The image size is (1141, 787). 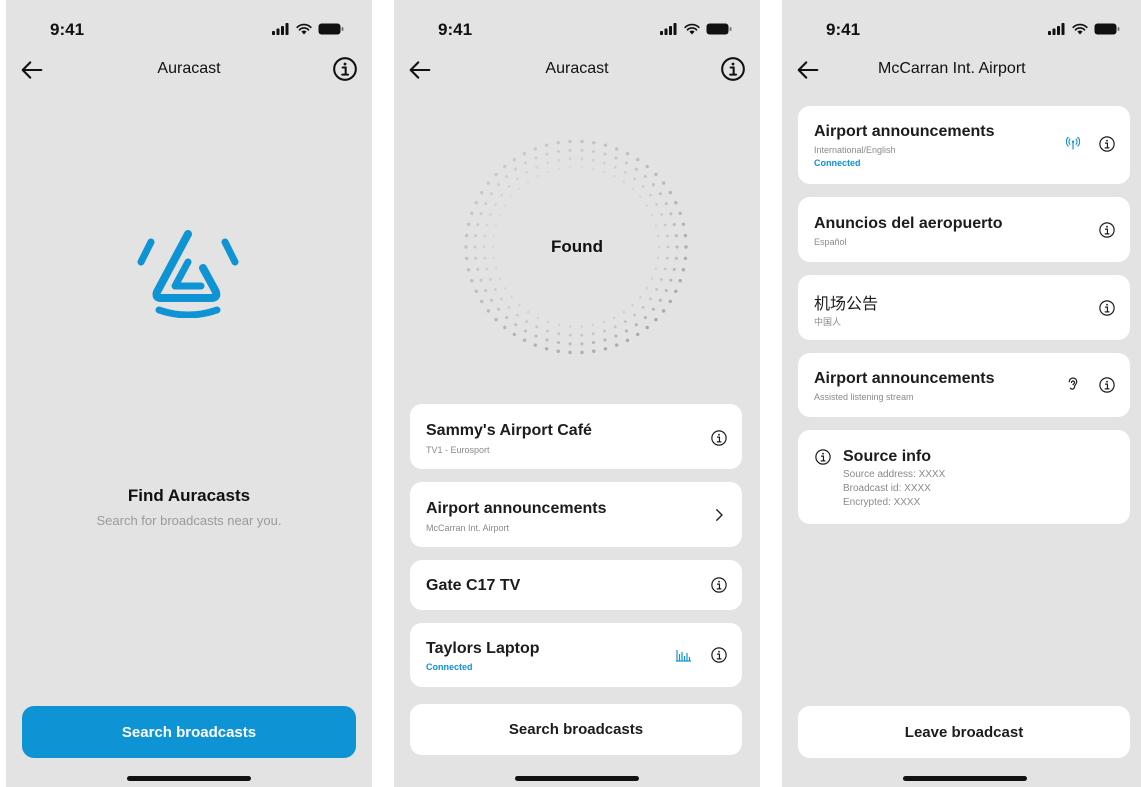 I want to click on stream-subtitle: 中国人, so click(x=828, y=322).